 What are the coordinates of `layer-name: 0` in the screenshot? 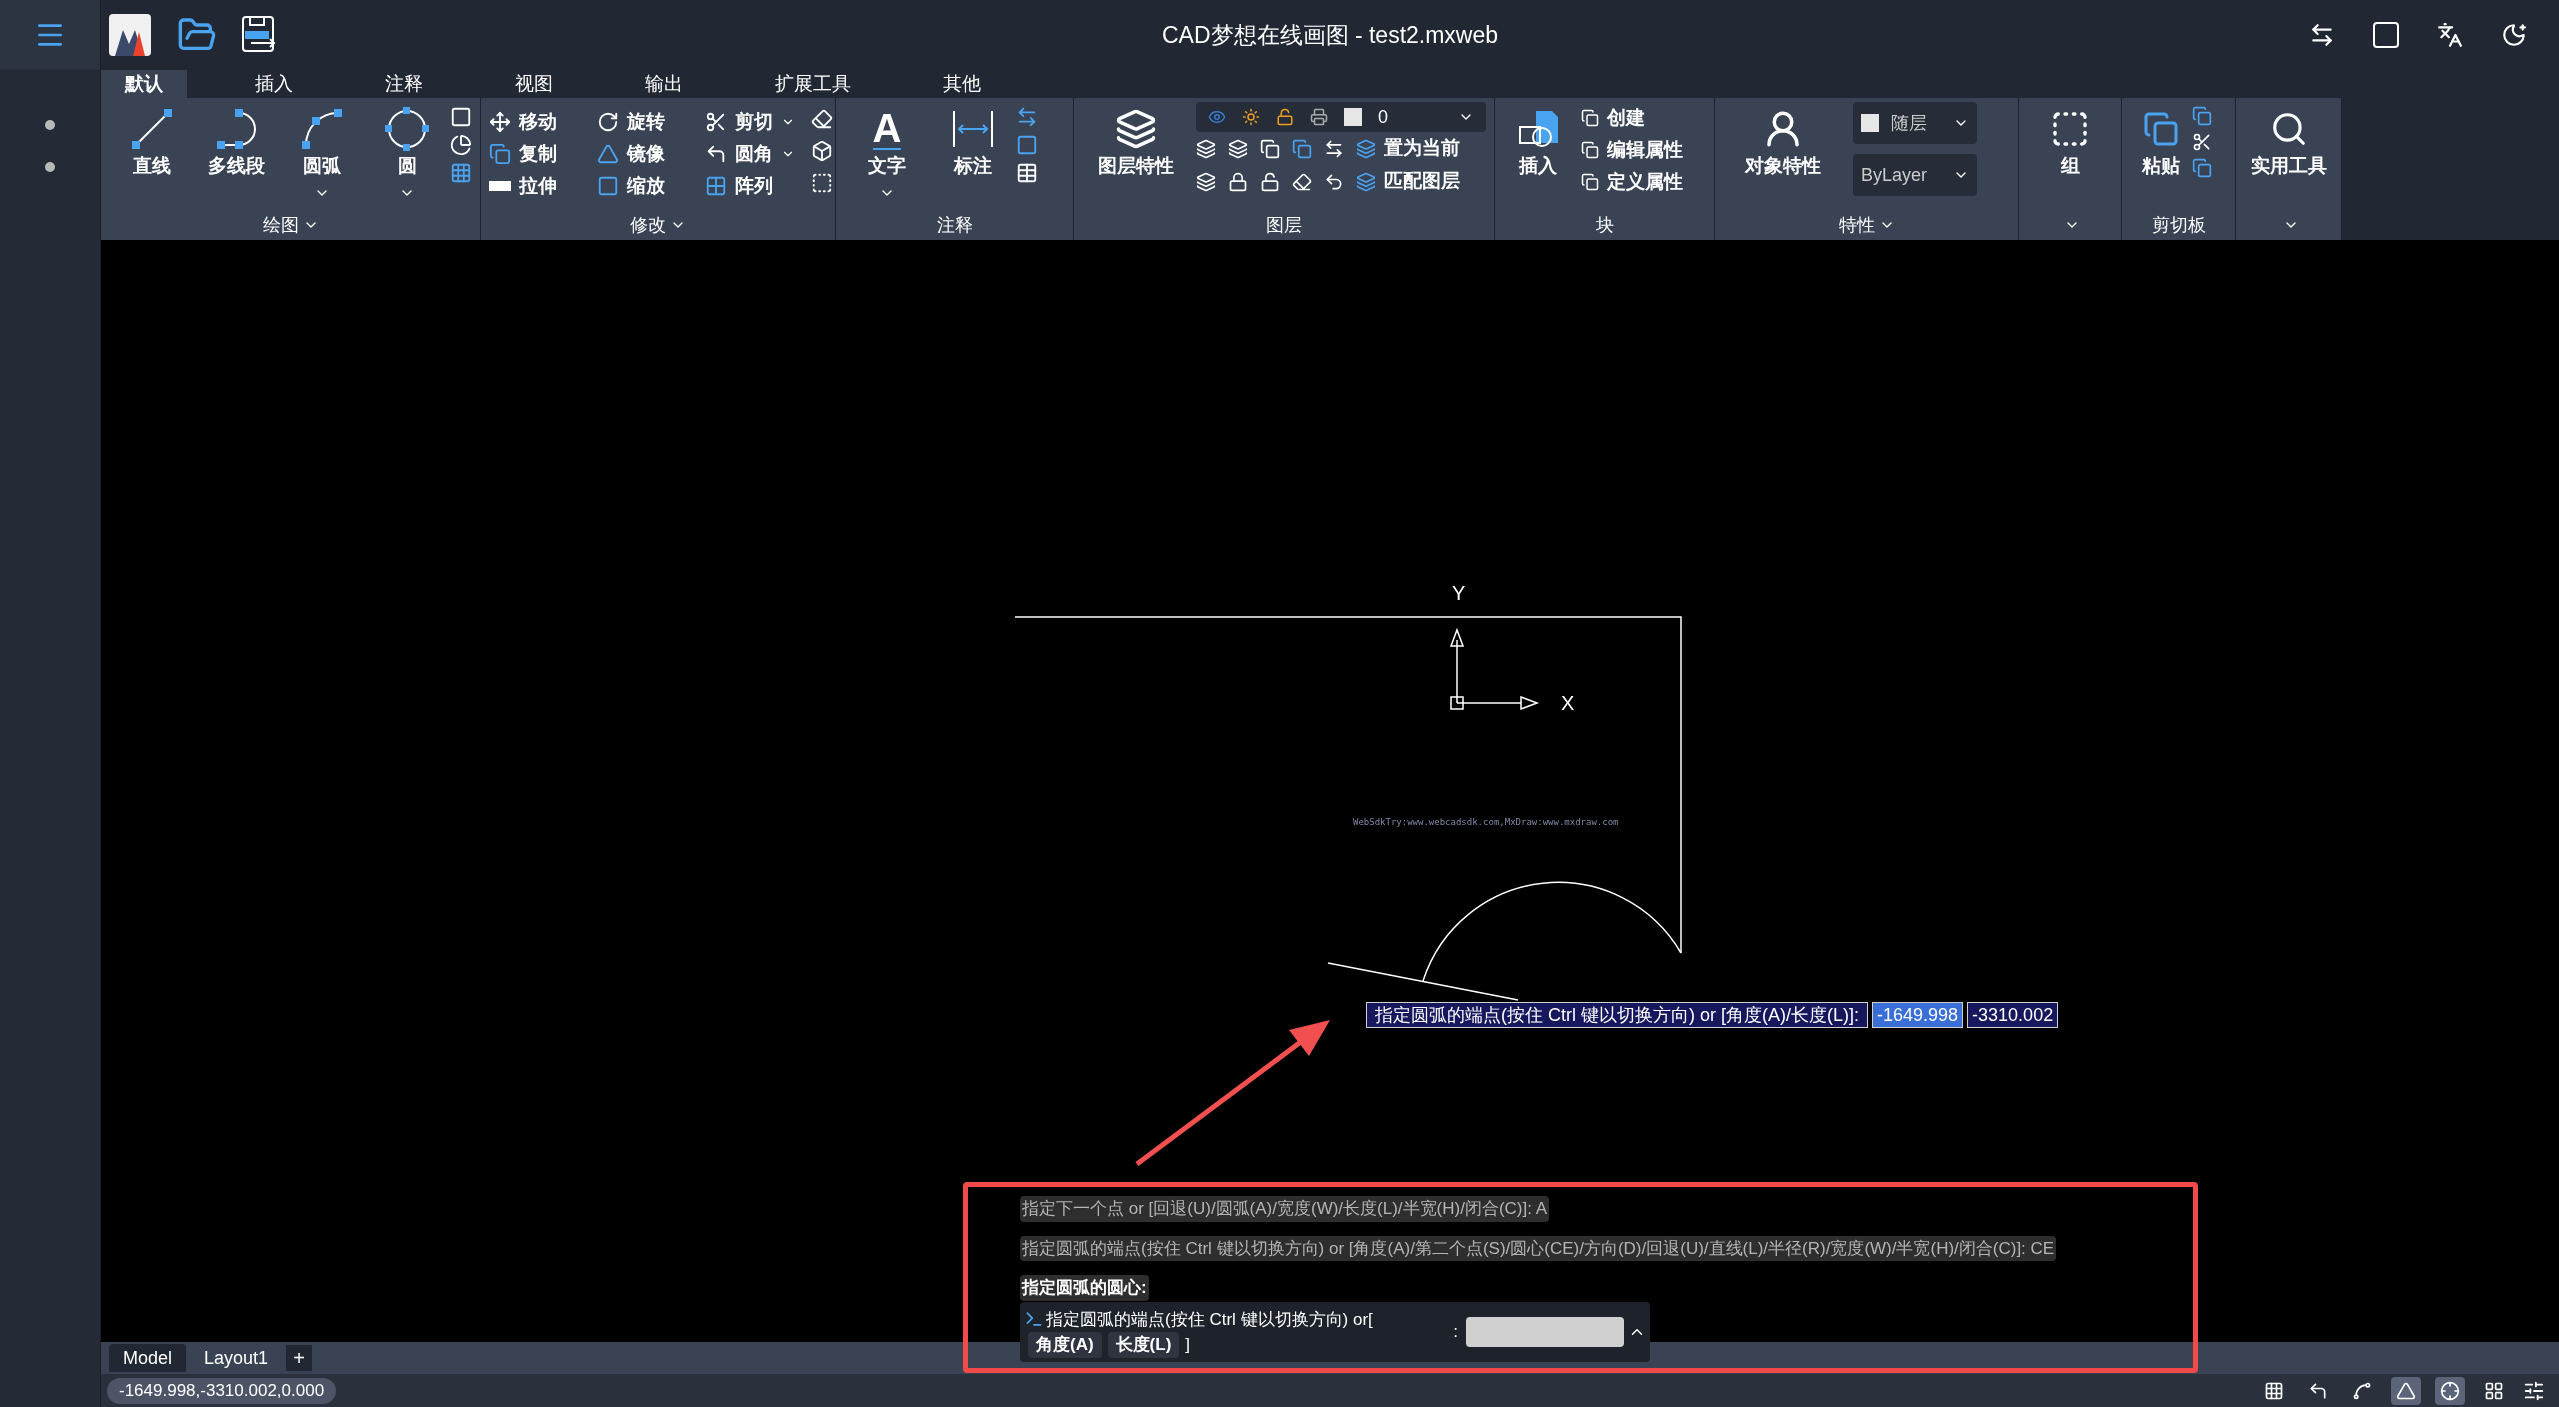 It's located at (1383, 117).